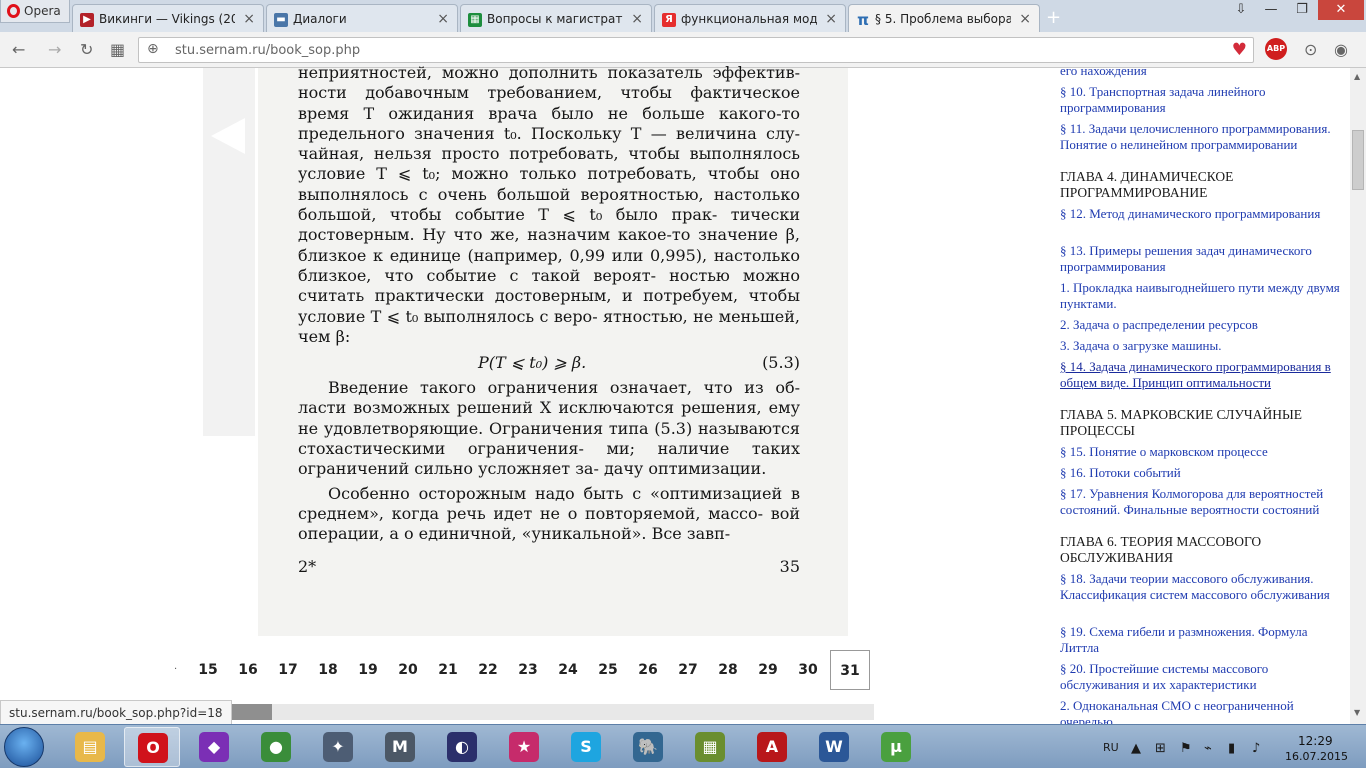  What do you see at coordinates (90, 747) in the screenshot?
I see `taskbar-explorer-button: ▤` at bounding box center [90, 747].